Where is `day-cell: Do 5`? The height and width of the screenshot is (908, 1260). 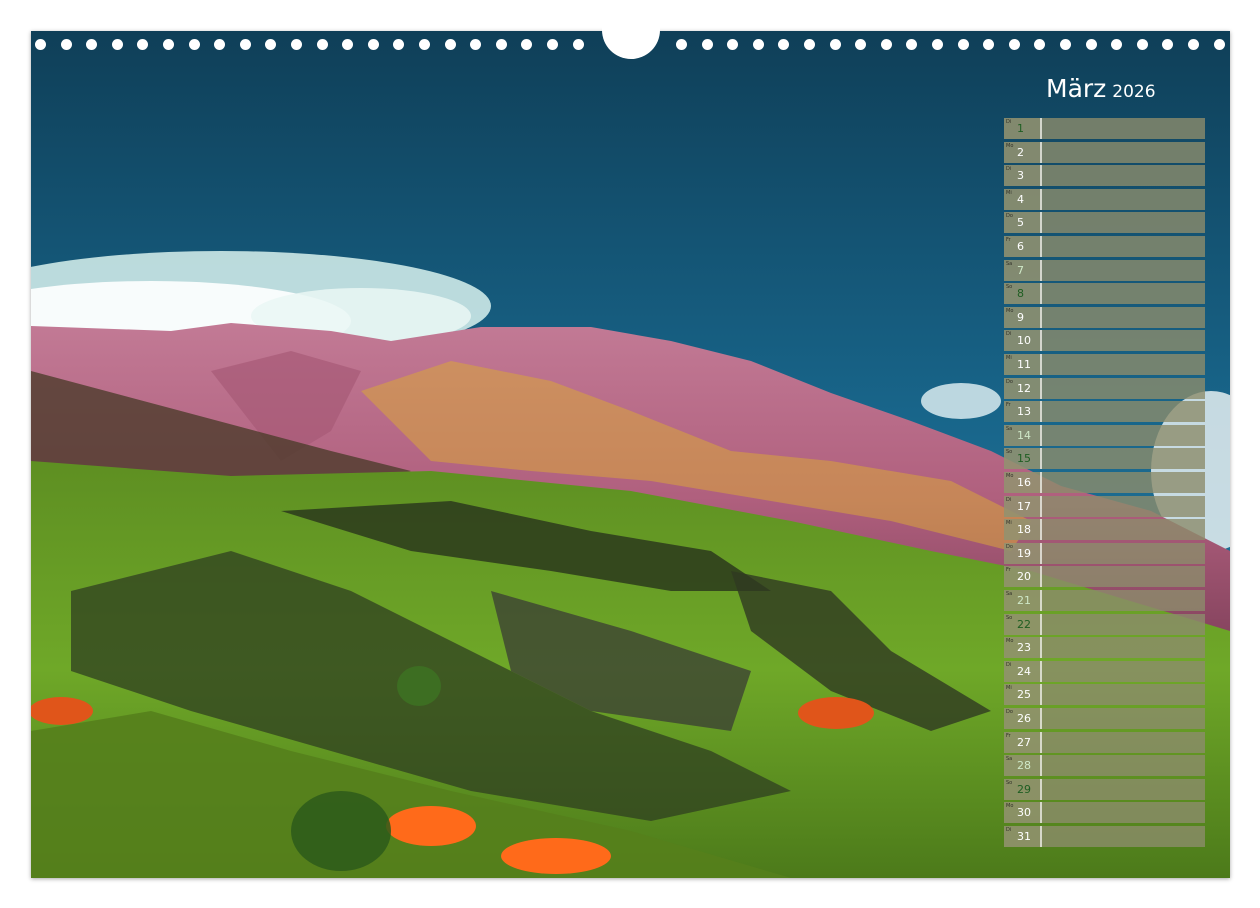 day-cell: Do 5 is located at coordinates (1023, 223).